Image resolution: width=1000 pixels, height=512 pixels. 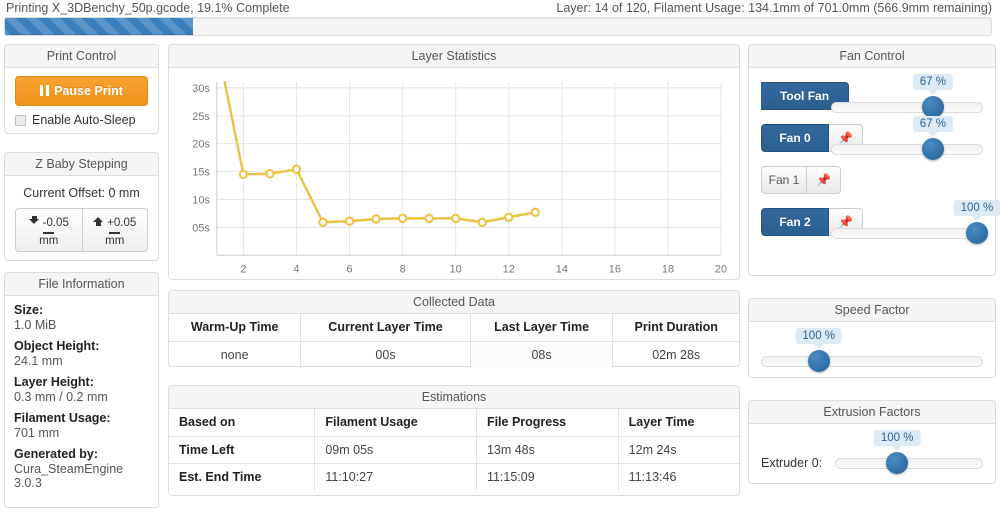 I want to click on table-row: Est. End Time 11:10:27 11:15:09 11:13:46, so click(x=454, y=476).